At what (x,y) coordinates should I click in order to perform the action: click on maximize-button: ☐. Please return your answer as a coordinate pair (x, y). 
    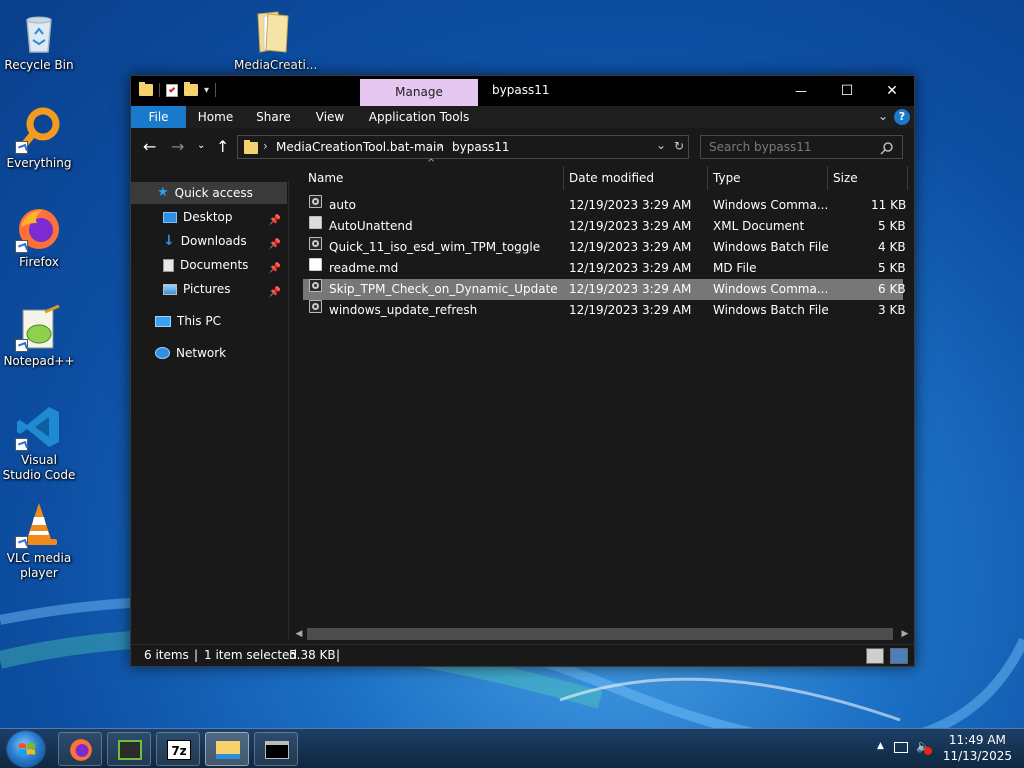
    Looking at the image, I should click on (847, 91).